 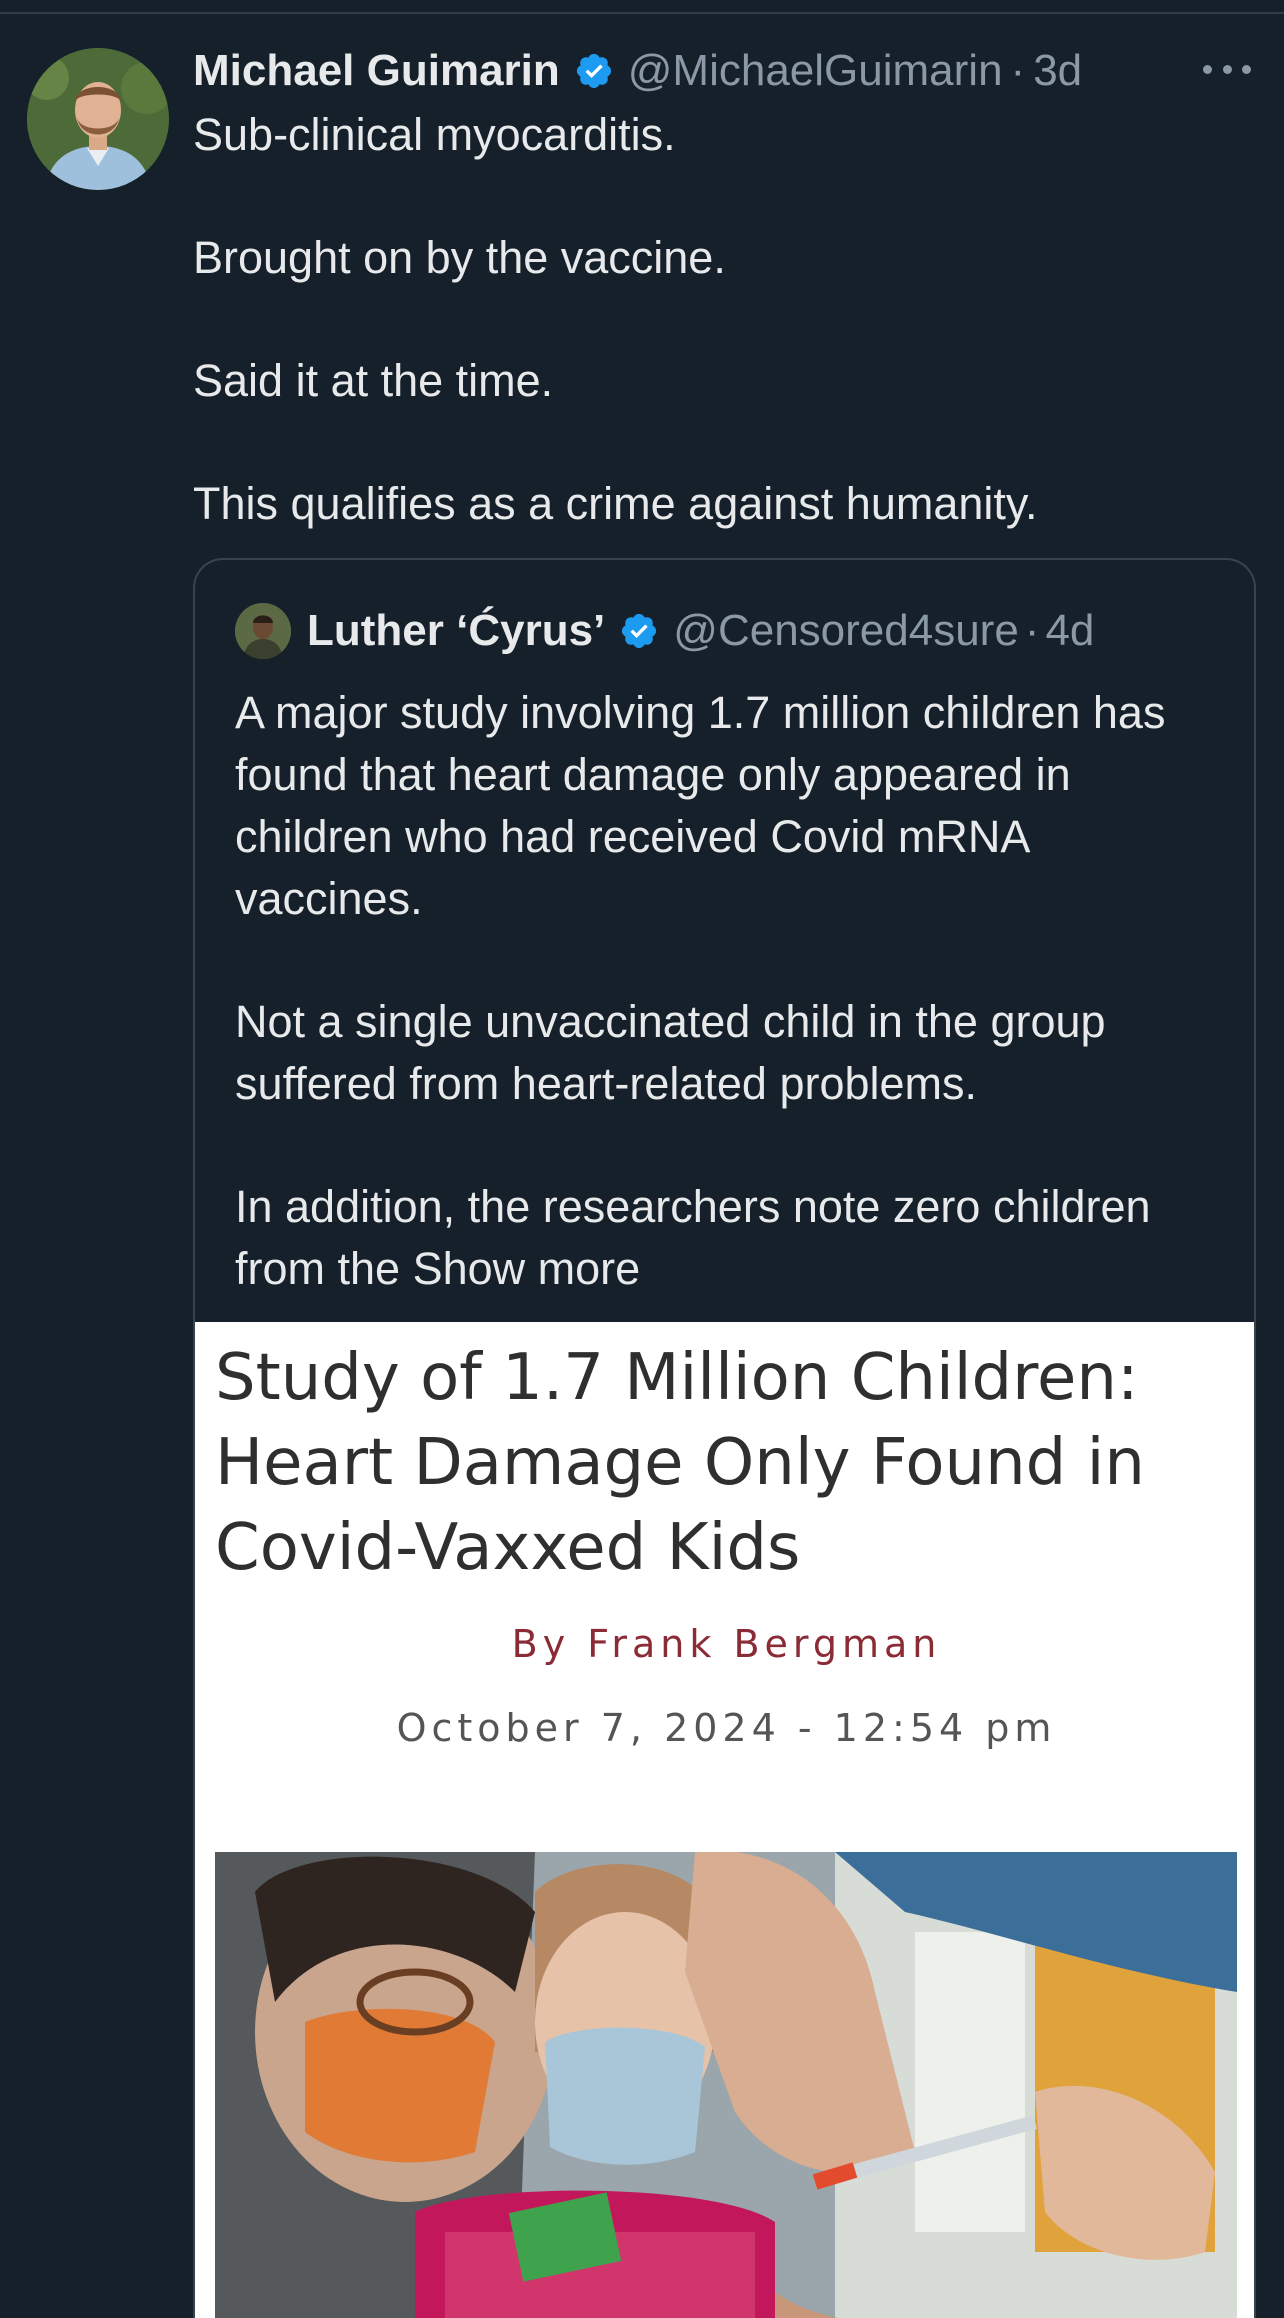 I want to click on quoted-tweet-header: Luther ‘Ćyrus’ @Censored4sure · 4d, so click(x=664, y=631).